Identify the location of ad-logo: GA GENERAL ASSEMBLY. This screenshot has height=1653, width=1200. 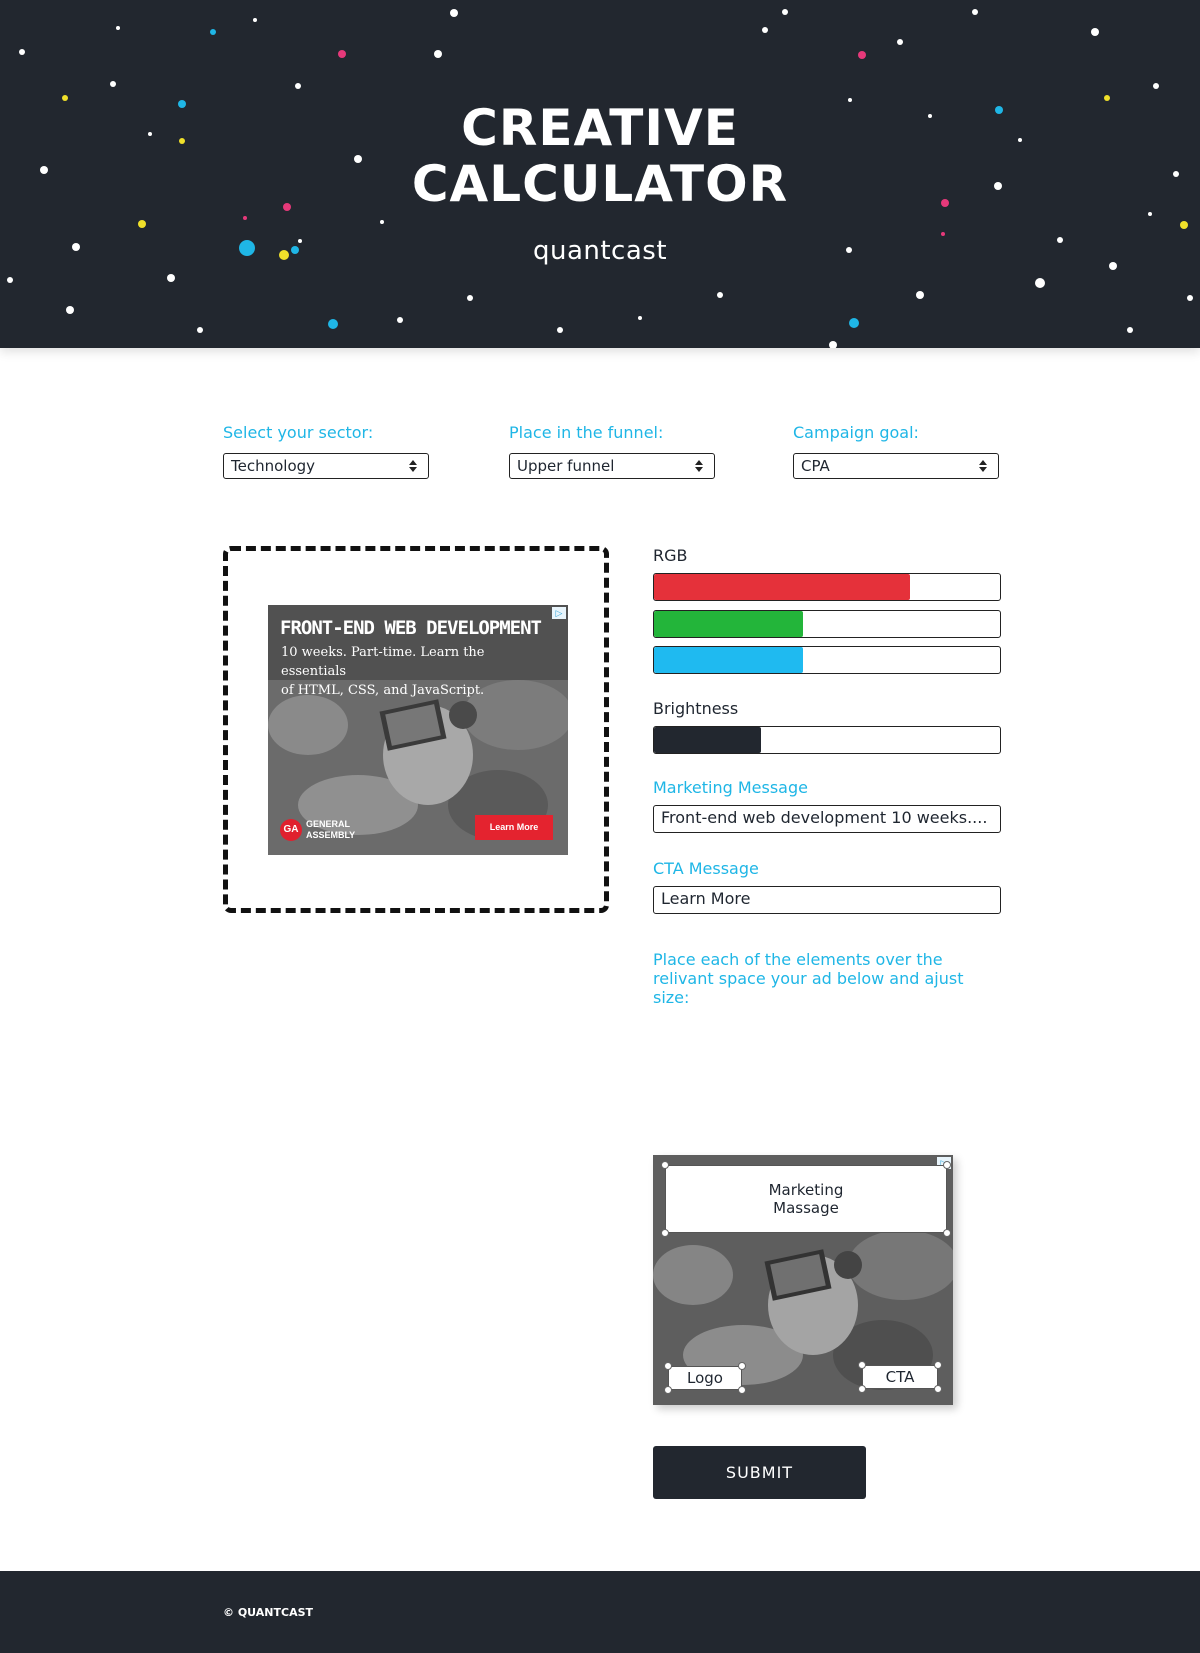
(320, 831).